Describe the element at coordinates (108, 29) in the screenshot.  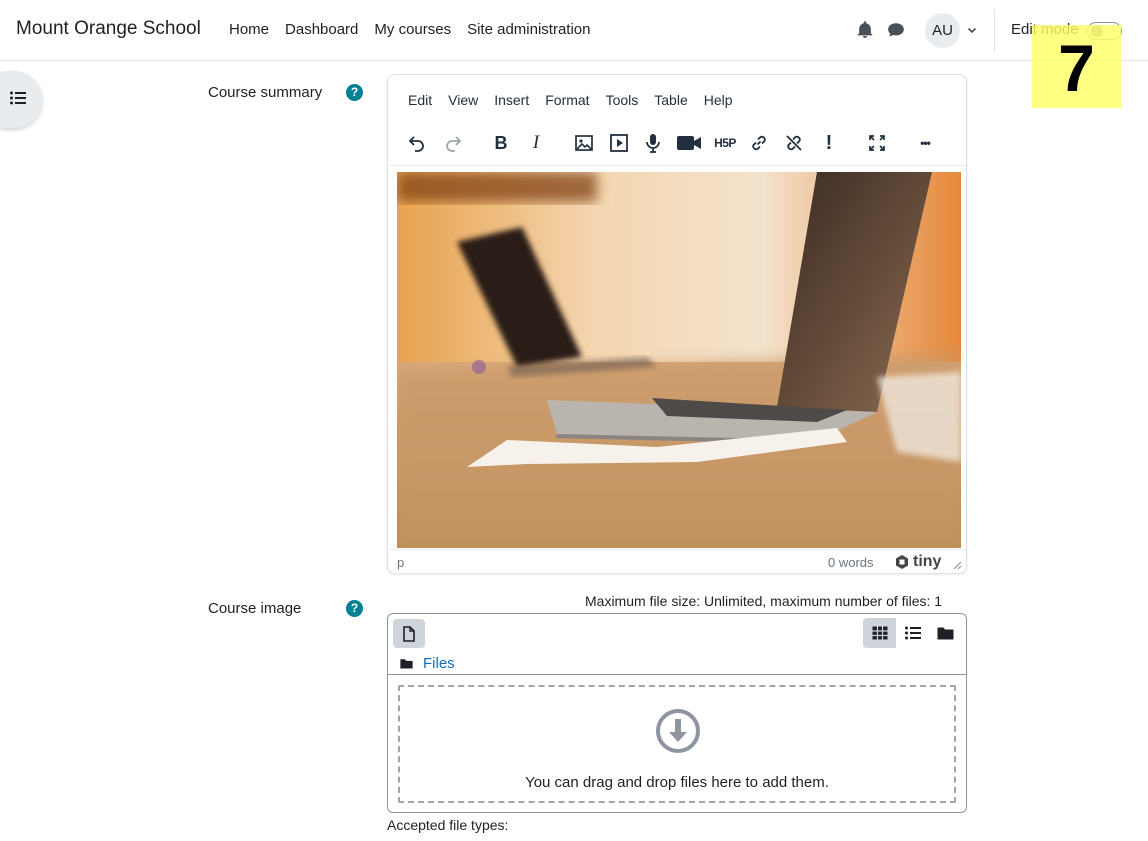
I see `site-brand: Mount Orange School` at that location.